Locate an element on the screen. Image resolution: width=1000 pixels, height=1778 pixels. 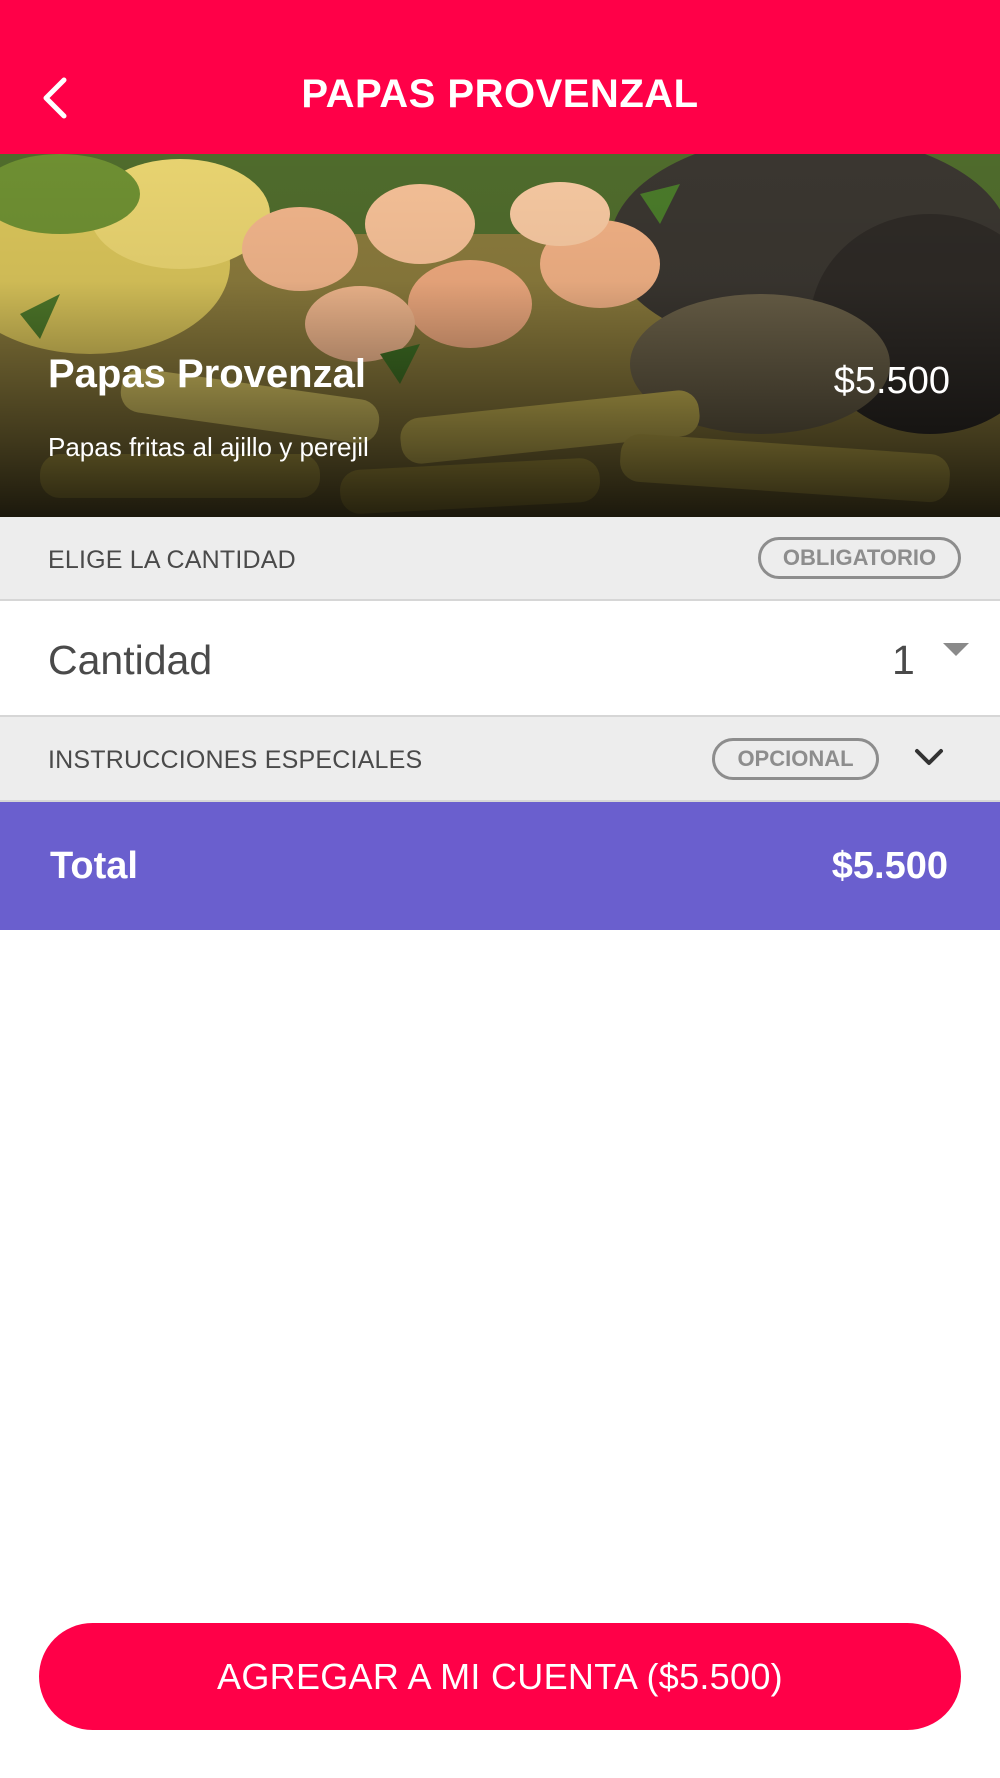
product-description: Papas fritas al ajillo y perejil is located at coordinates (208, 447).